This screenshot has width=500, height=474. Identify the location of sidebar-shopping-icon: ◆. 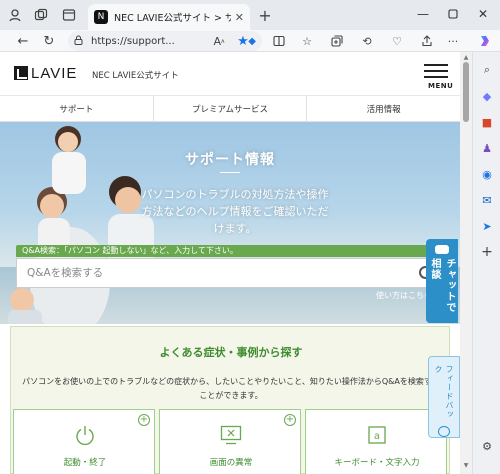
(487, 96).